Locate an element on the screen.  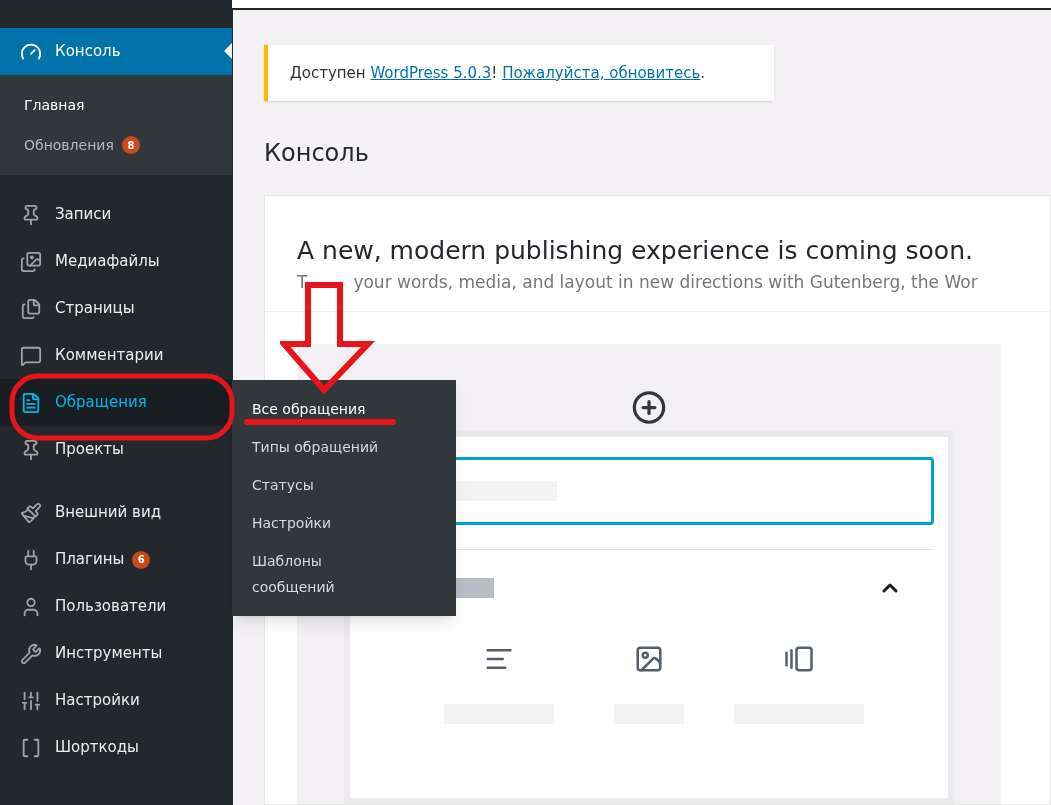
promo-text-start: T is located at coordinates (302, 282).